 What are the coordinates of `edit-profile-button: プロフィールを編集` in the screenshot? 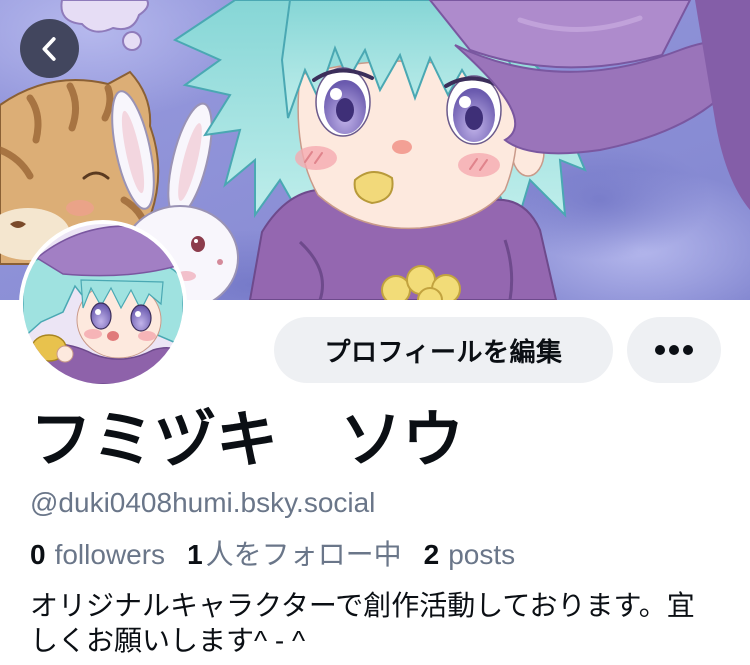 It's located at (443, 350).